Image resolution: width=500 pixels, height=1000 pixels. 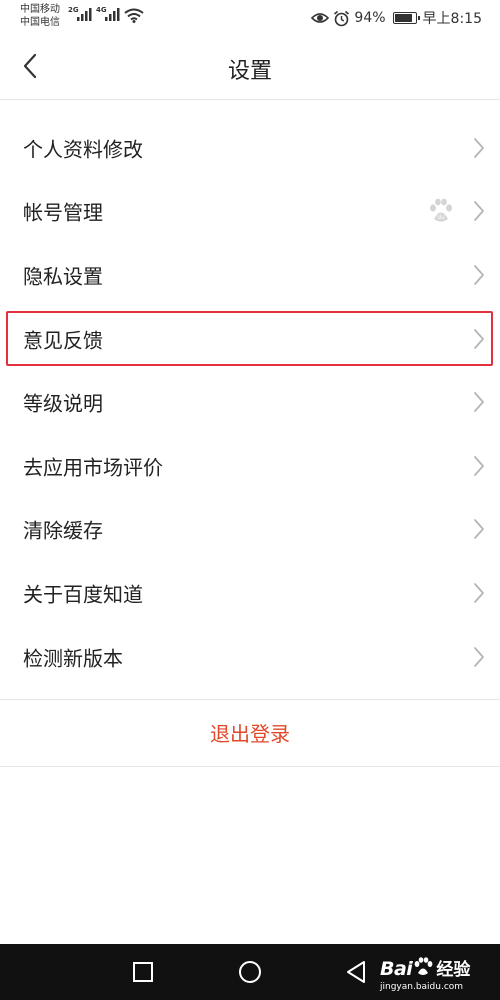 I want to click on menu-item-label: 个人资料修改, so click(x=83, y=149).